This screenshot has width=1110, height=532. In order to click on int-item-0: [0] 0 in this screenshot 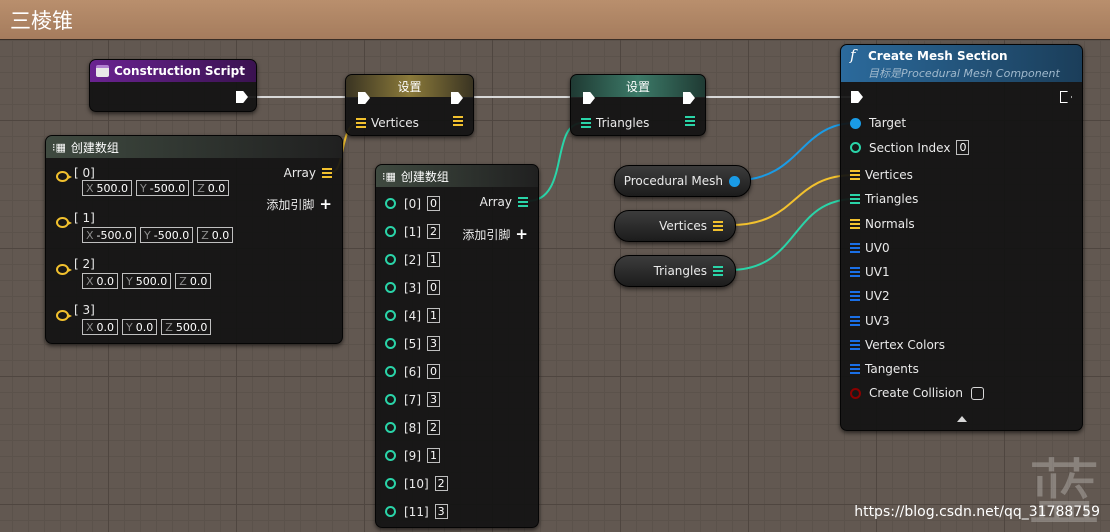, I will do `click(412, 203)`.